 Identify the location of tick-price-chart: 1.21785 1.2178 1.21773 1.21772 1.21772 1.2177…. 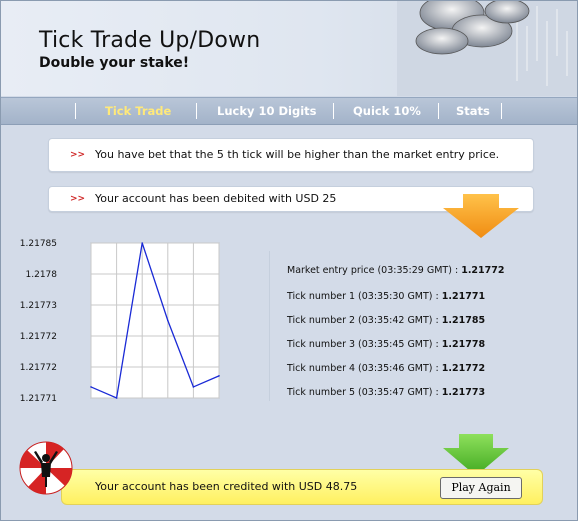
(120, 321).